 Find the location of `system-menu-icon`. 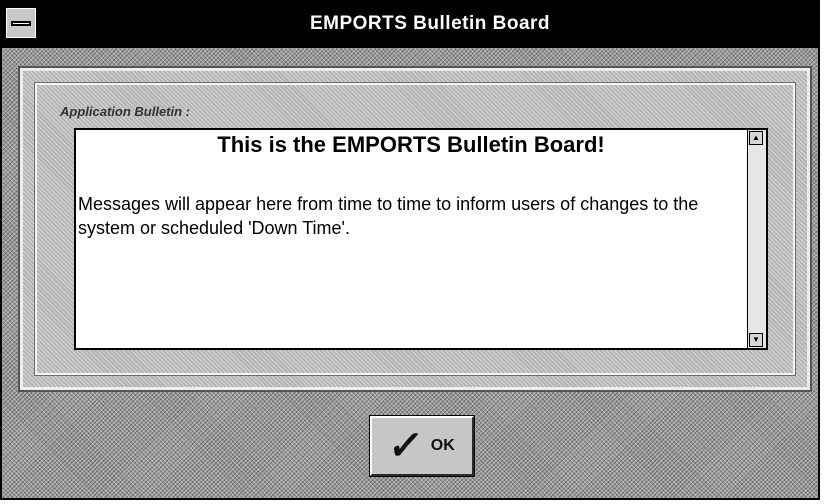

system-menu-icon is located at coordinates (21, 23).